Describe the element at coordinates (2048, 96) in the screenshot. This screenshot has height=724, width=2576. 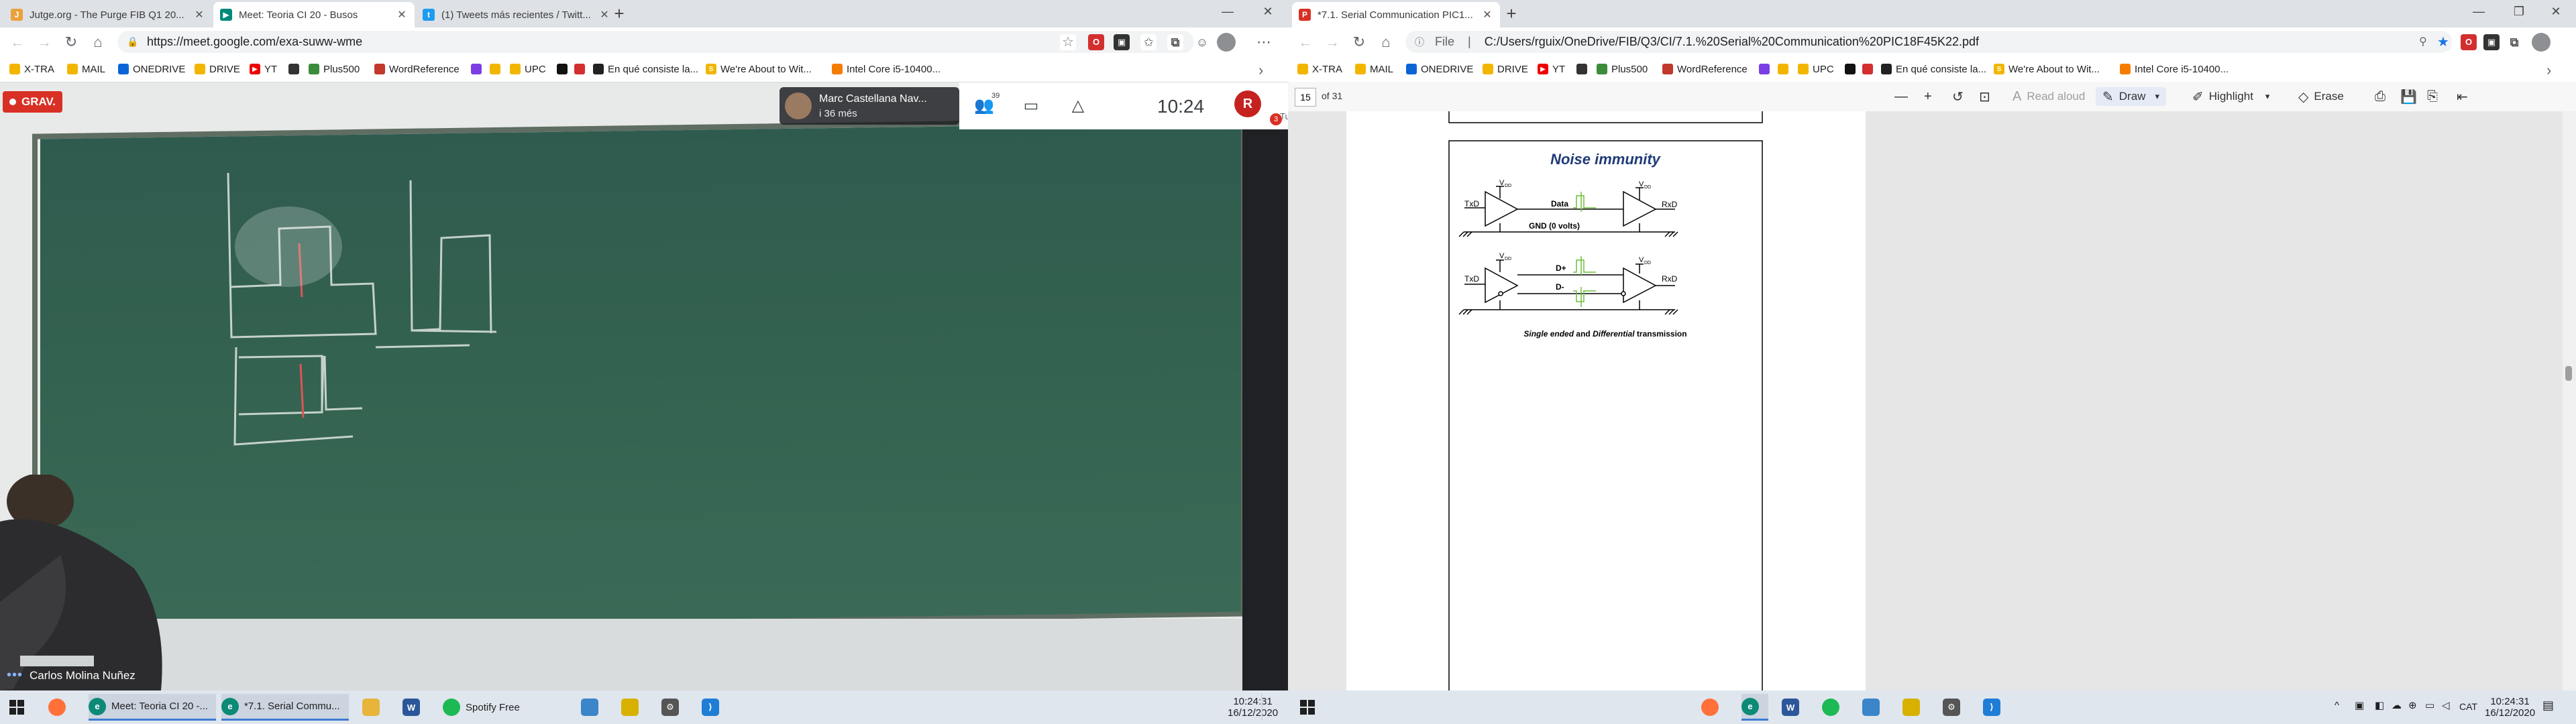
I see `read-aloud-button: A Read aloud` at that location.